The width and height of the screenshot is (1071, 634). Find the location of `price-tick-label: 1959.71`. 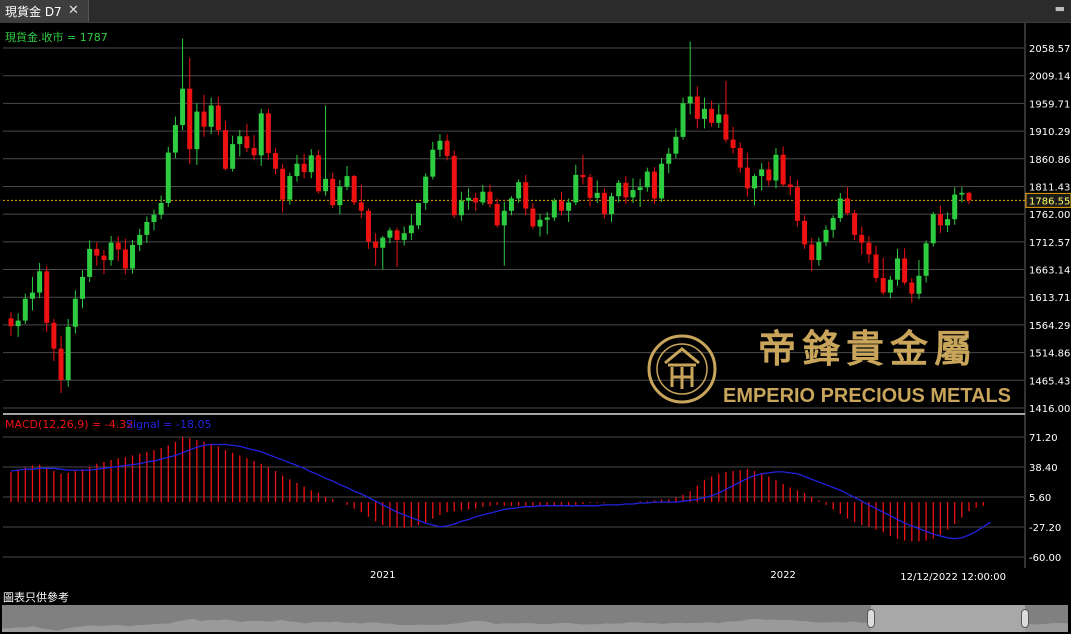

price-tick-label: 1959.71 is located at coordinates (1049, 104).